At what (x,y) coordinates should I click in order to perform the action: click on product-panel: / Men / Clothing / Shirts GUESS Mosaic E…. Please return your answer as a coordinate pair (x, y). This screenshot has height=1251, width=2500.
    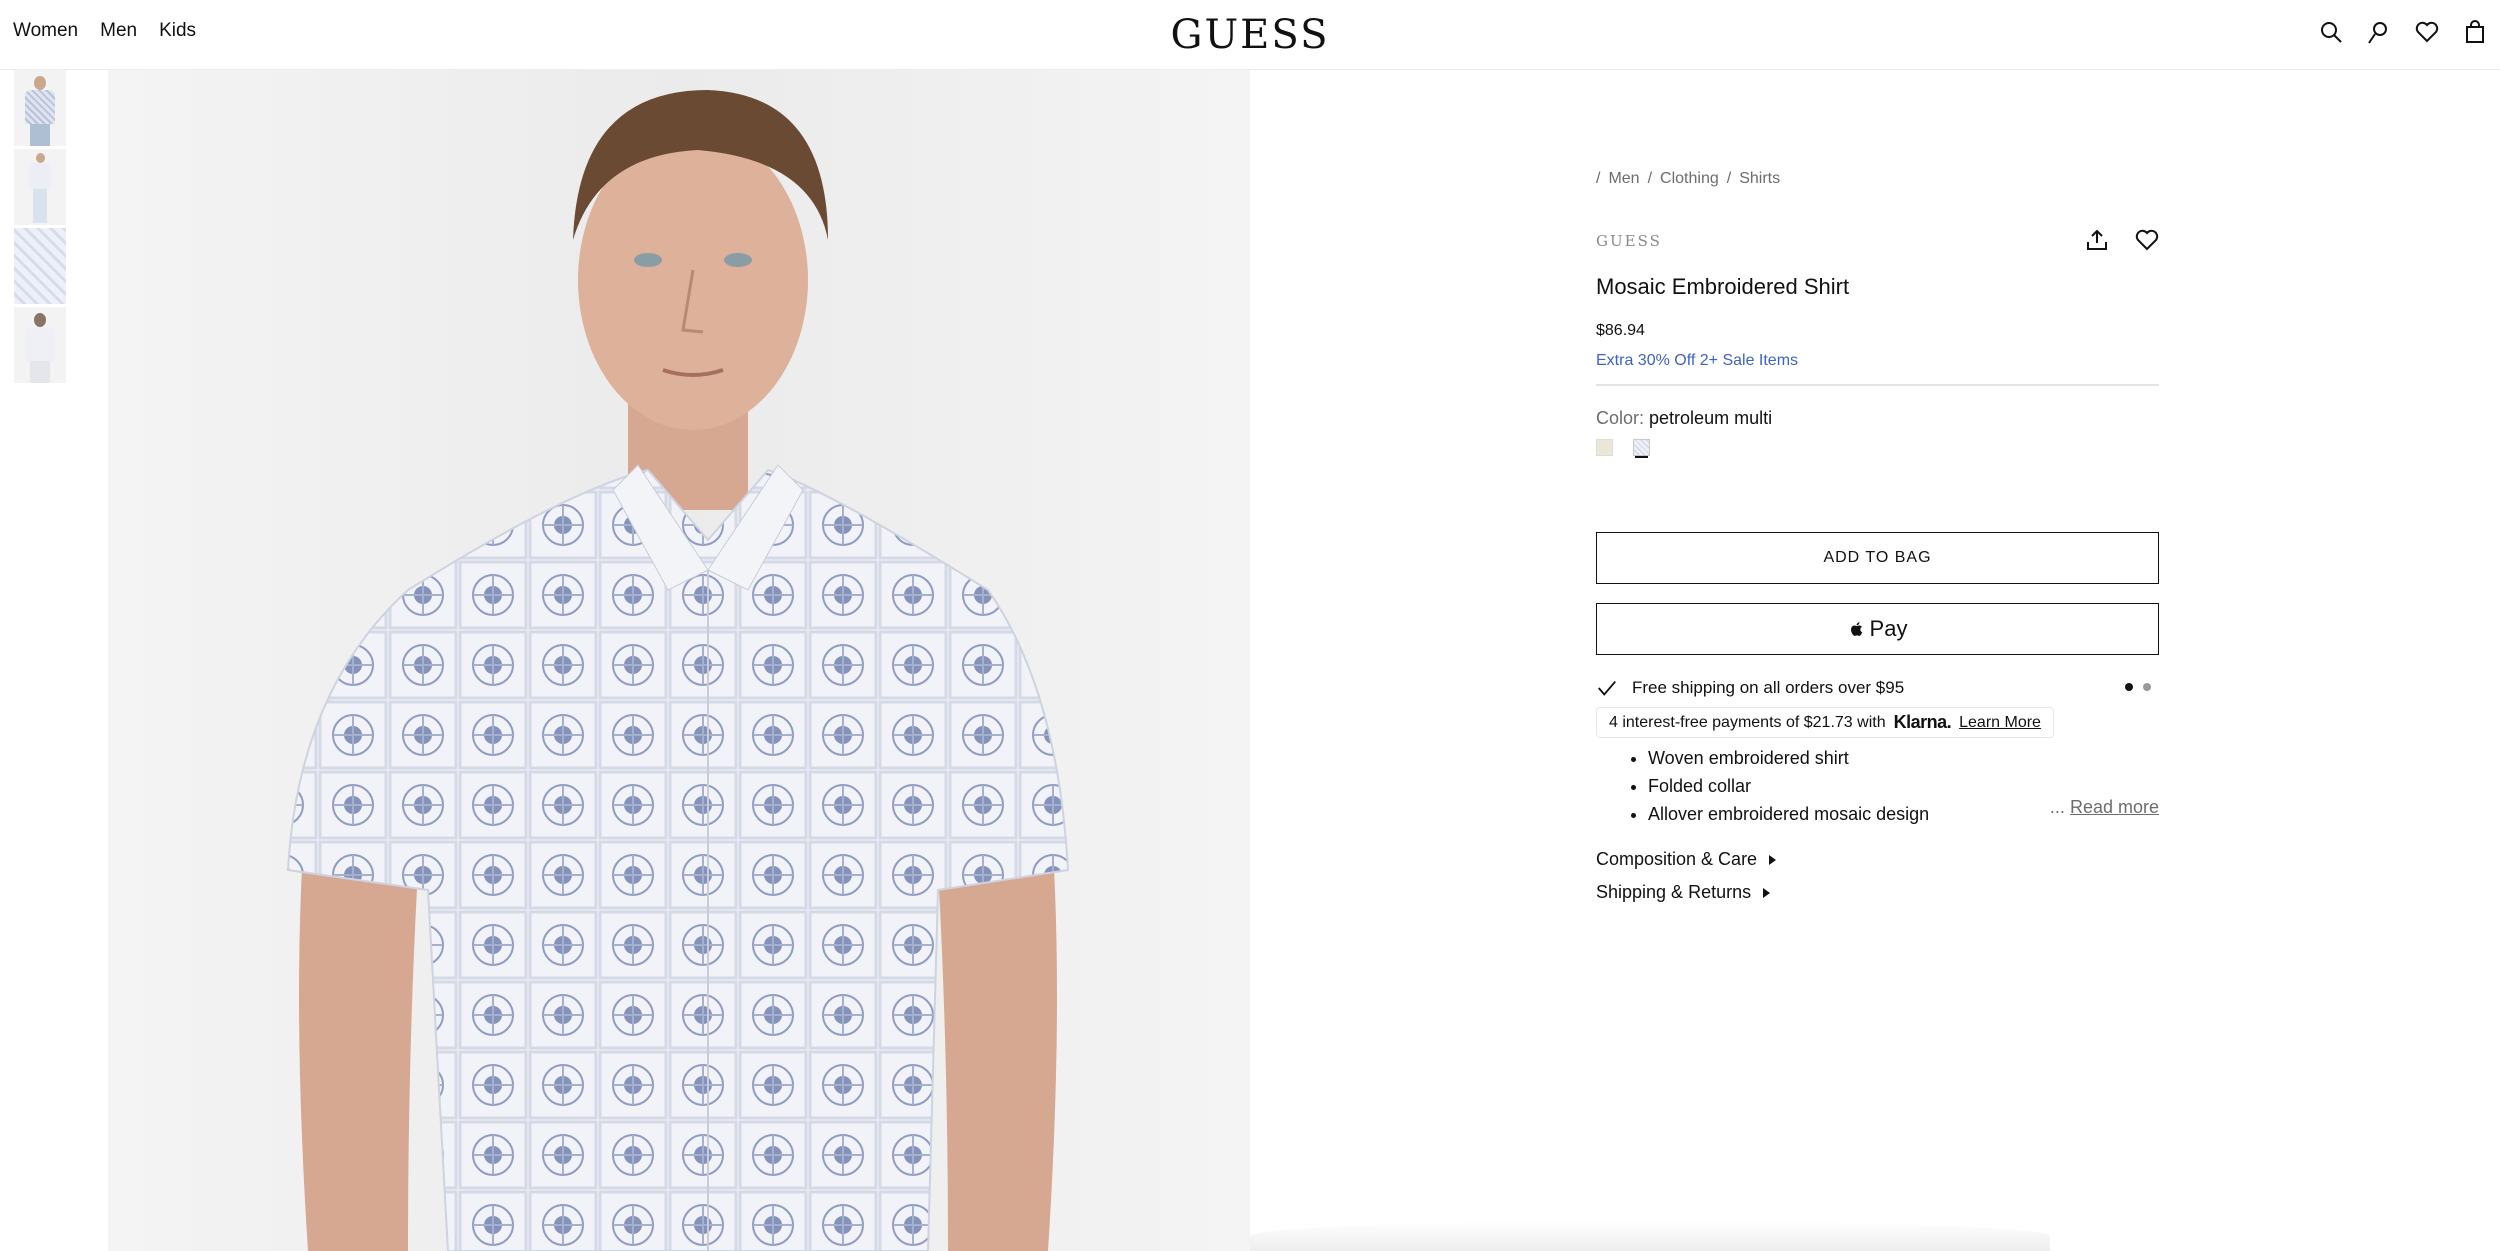
    Looking at the image, I should click on (1877, 539).